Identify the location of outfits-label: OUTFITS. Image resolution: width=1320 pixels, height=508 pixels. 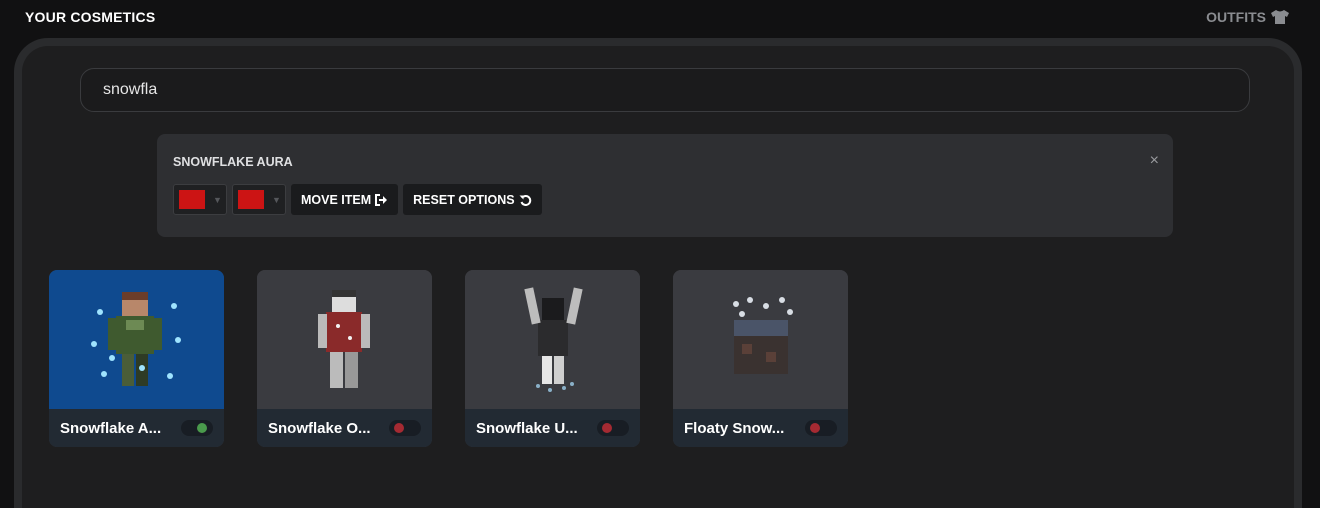
(1236, 17).